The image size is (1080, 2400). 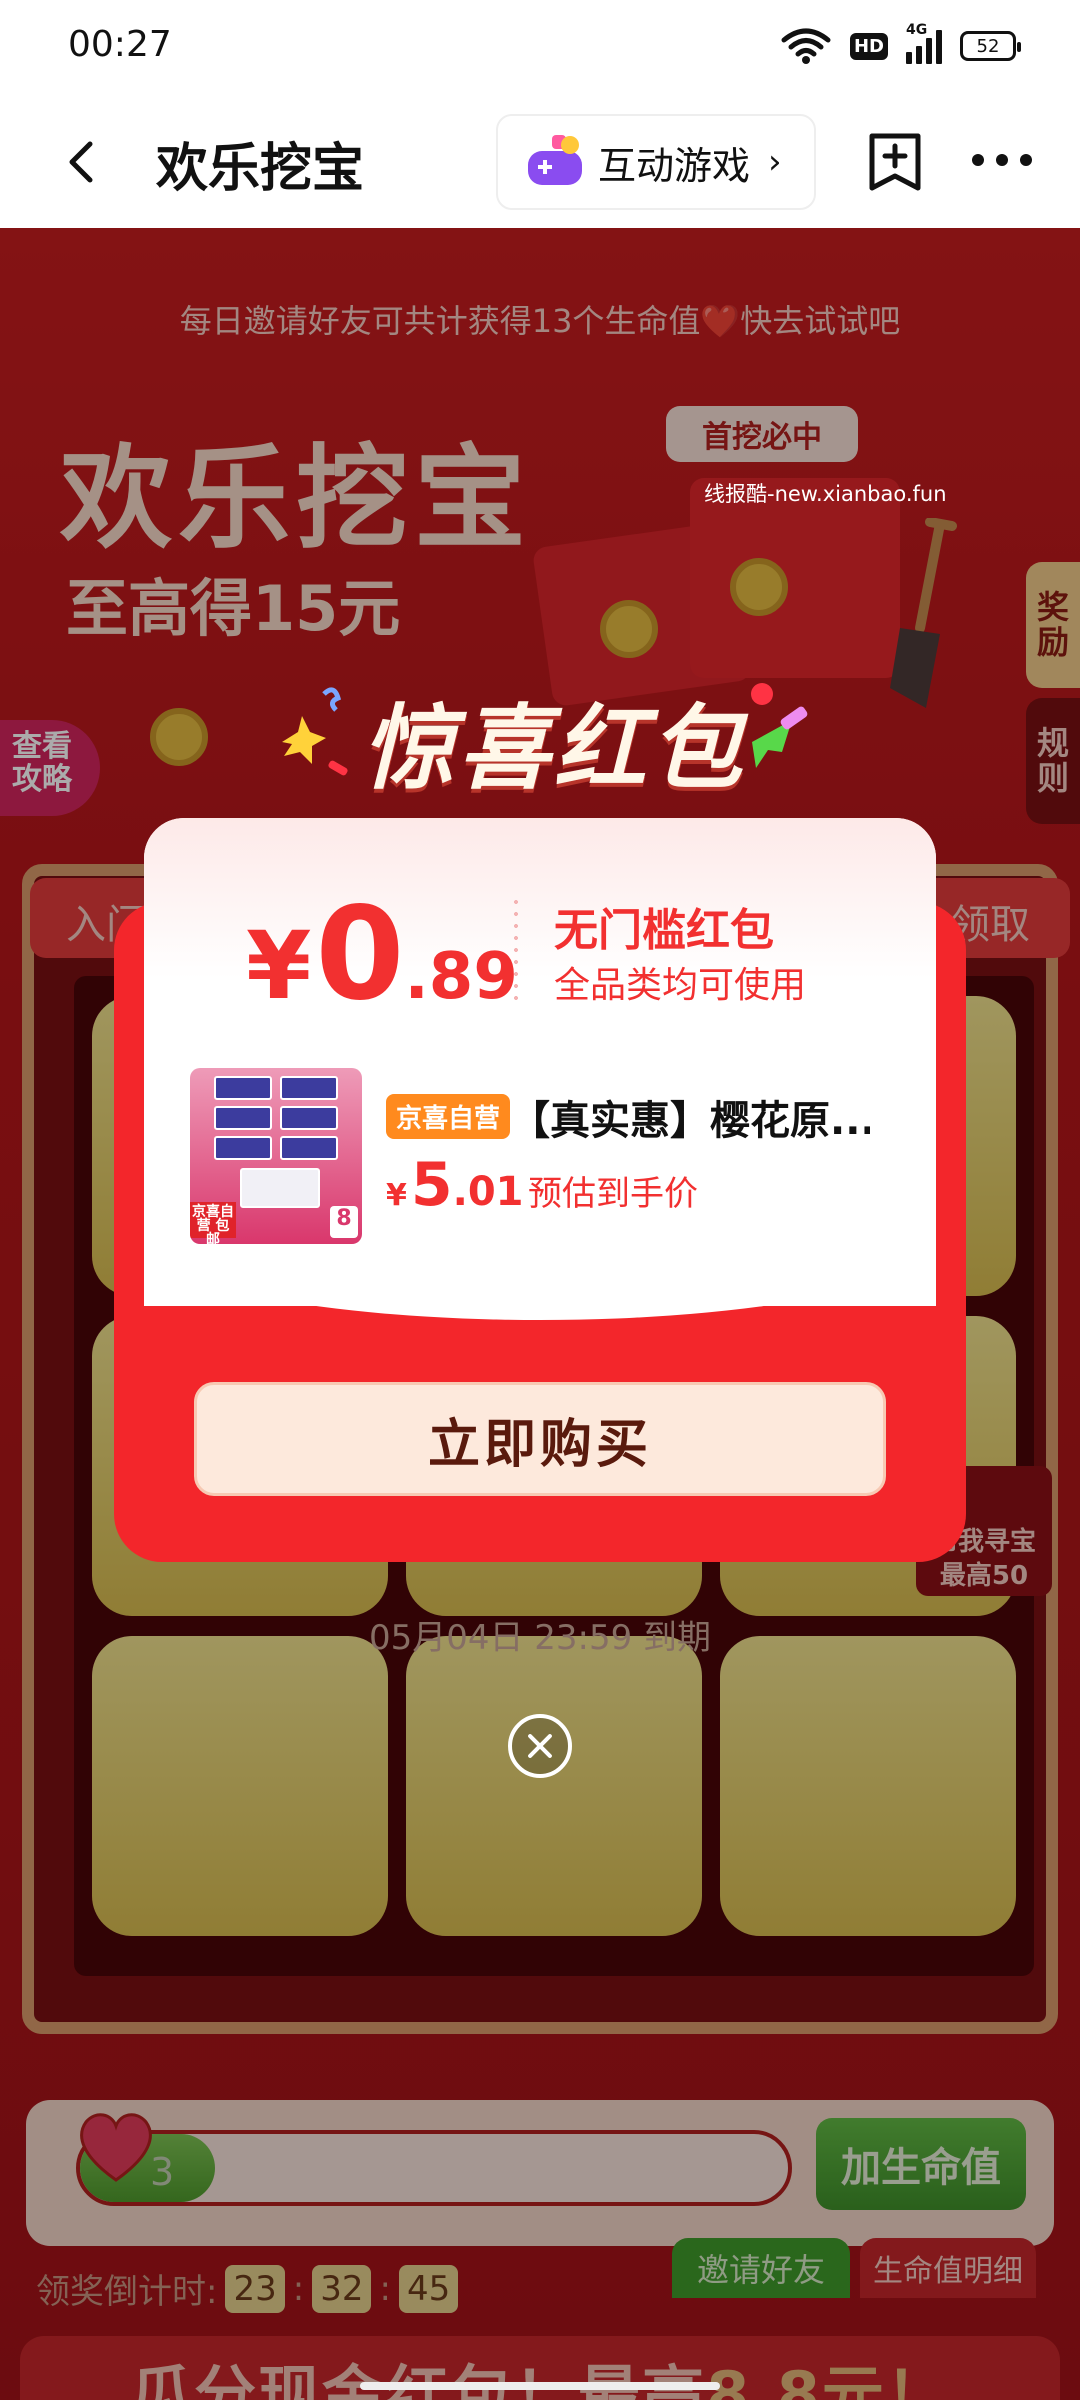 What do you see at coordinates (868, 46) in the screenshot?
I see `hd-icon: HD` at bounding box center [868, 46].